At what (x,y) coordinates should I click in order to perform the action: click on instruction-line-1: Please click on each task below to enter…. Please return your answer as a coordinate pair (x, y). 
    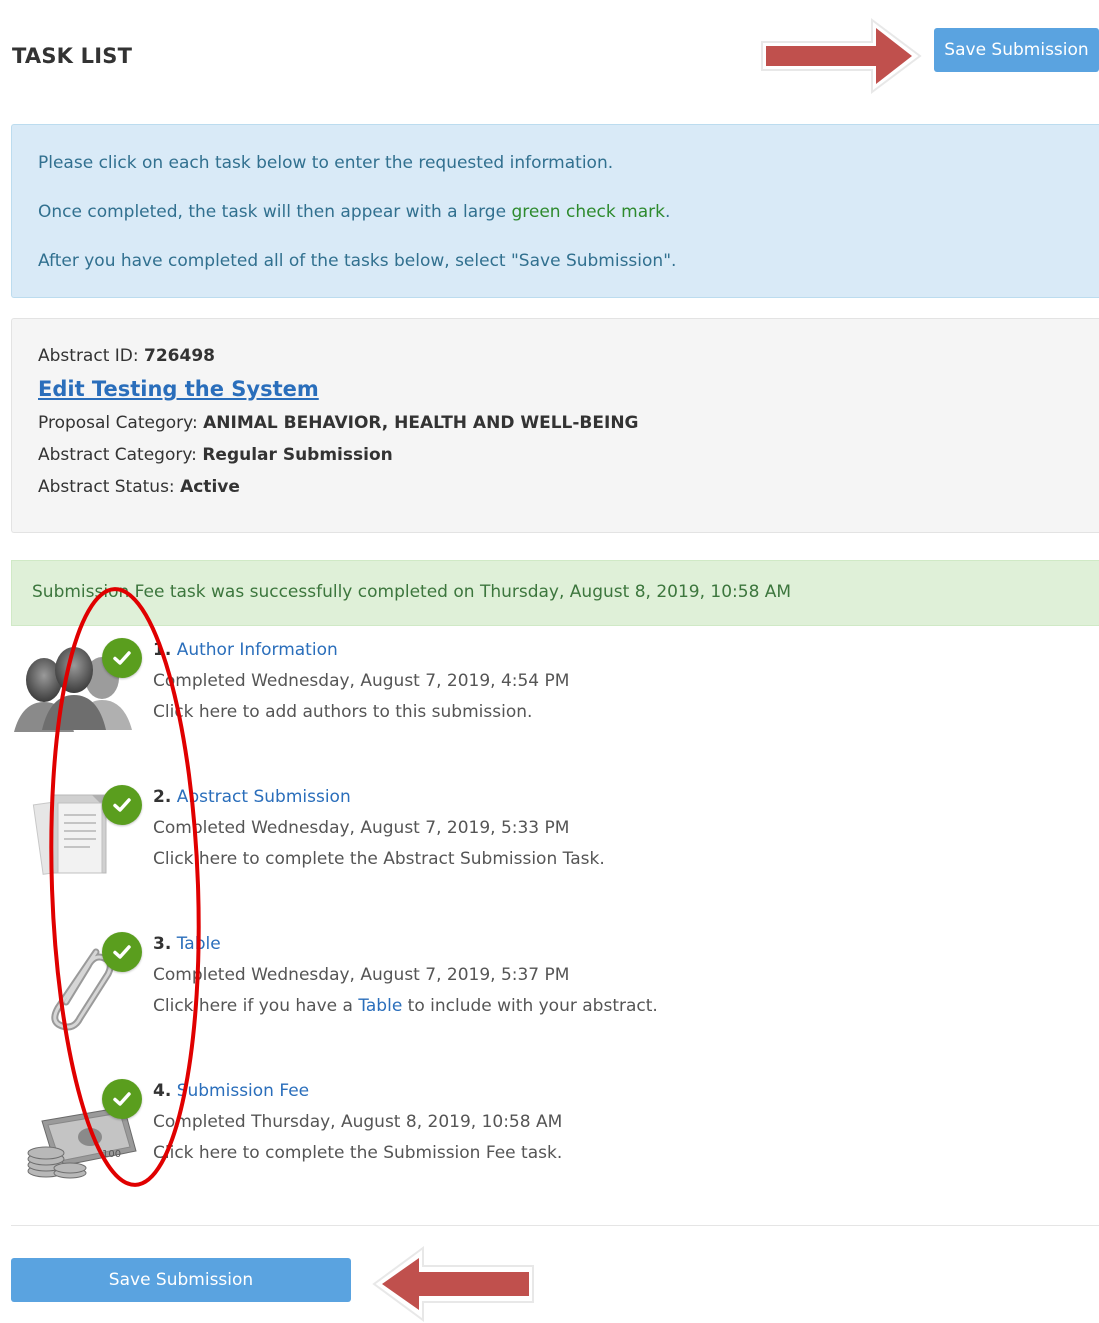
    Looking at the image, I should click on (326, 163).